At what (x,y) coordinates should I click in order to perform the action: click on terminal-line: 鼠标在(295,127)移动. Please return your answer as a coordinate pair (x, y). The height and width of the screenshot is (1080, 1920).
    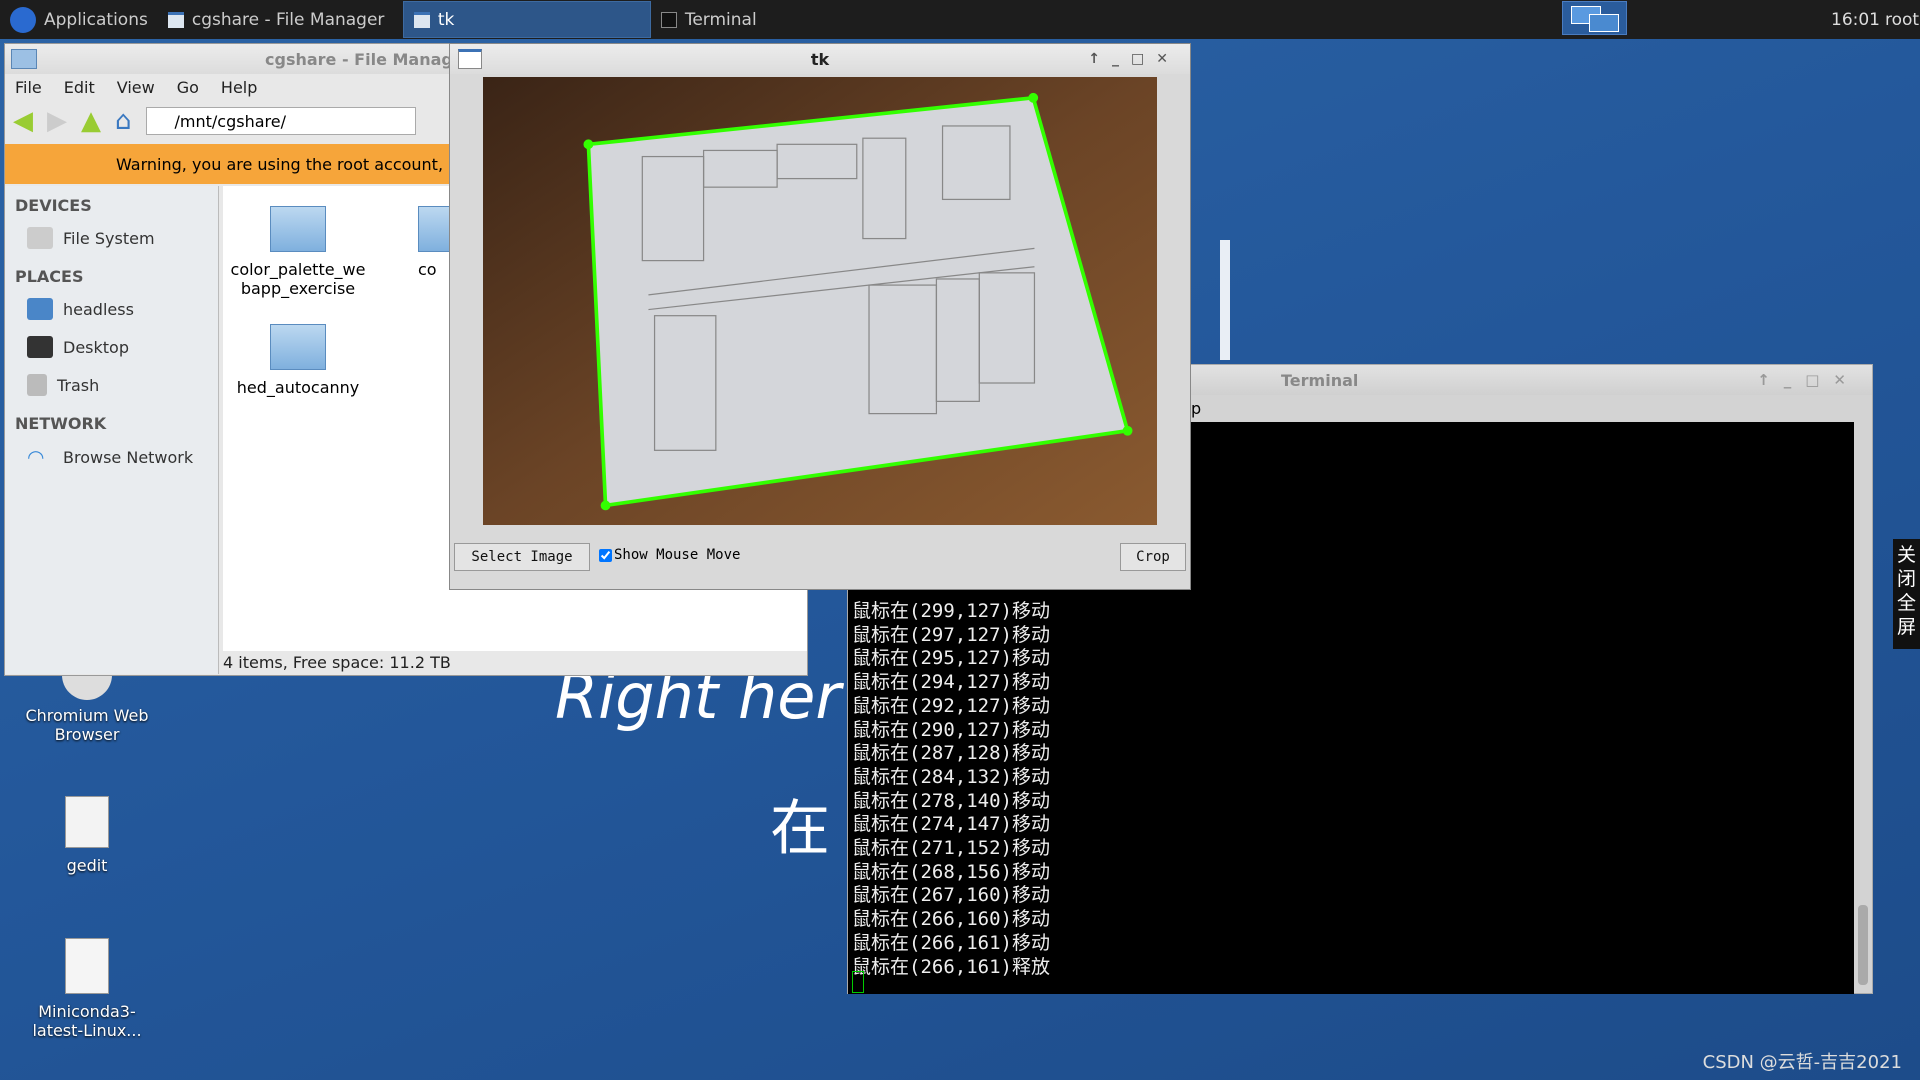
    Looking at the image, I should click on (951, 658).